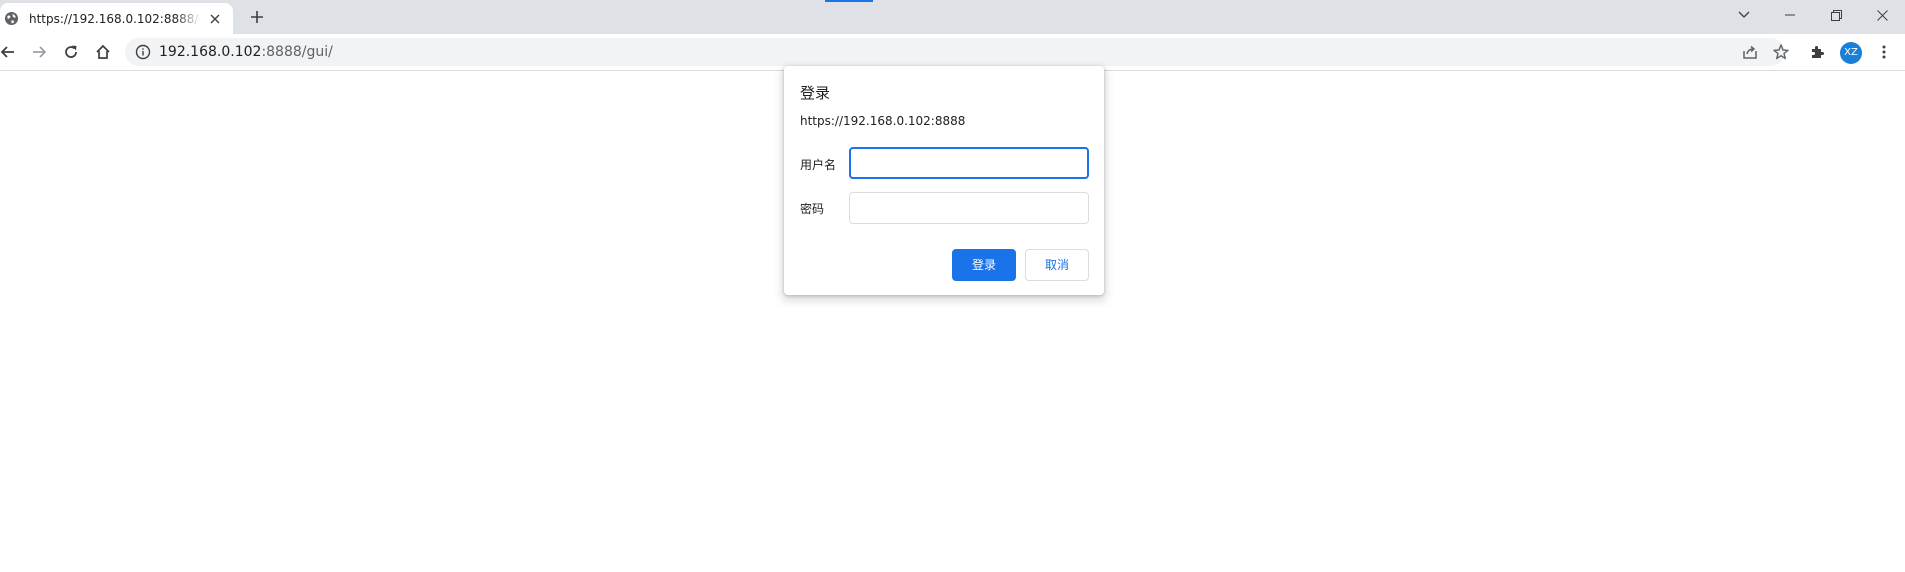 This screenshot has width=1905, height=572. What do you see at coordinates (883, 121) in the screenshot?
I see `dialog-origin: https://192.168.0.102:8888` at bounding box center [883, 121].